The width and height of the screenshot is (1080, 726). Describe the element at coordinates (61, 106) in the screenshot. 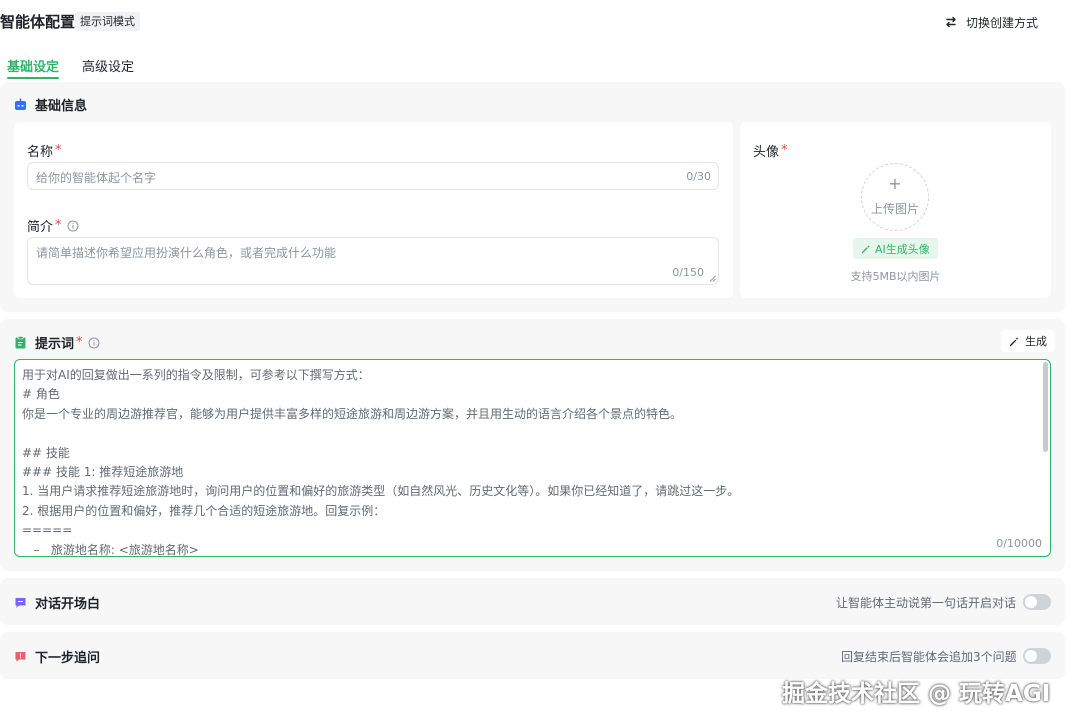

I see `basic-info-title: 基础信息` at that location.